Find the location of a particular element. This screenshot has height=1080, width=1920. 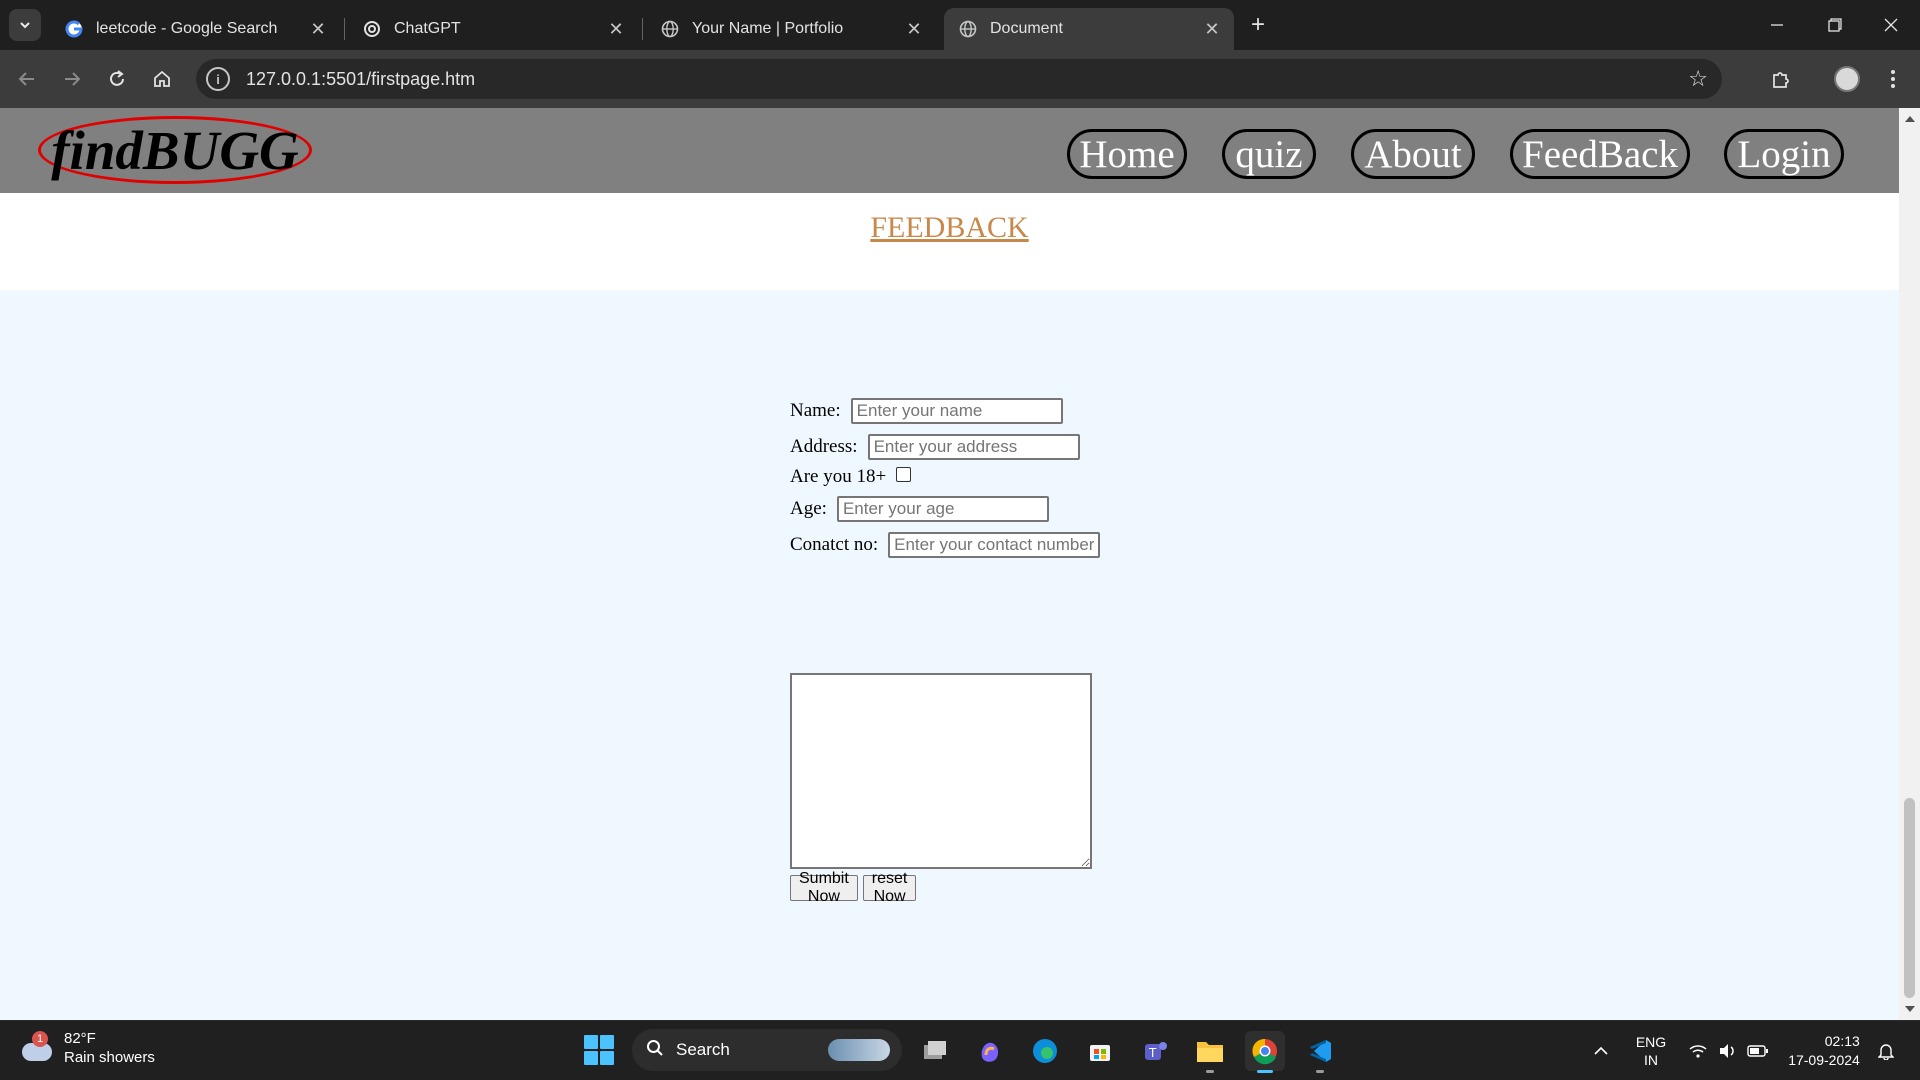

tab-leetcode-search: leetcode - Google Search ✕ is located at coordinates (195, 29).